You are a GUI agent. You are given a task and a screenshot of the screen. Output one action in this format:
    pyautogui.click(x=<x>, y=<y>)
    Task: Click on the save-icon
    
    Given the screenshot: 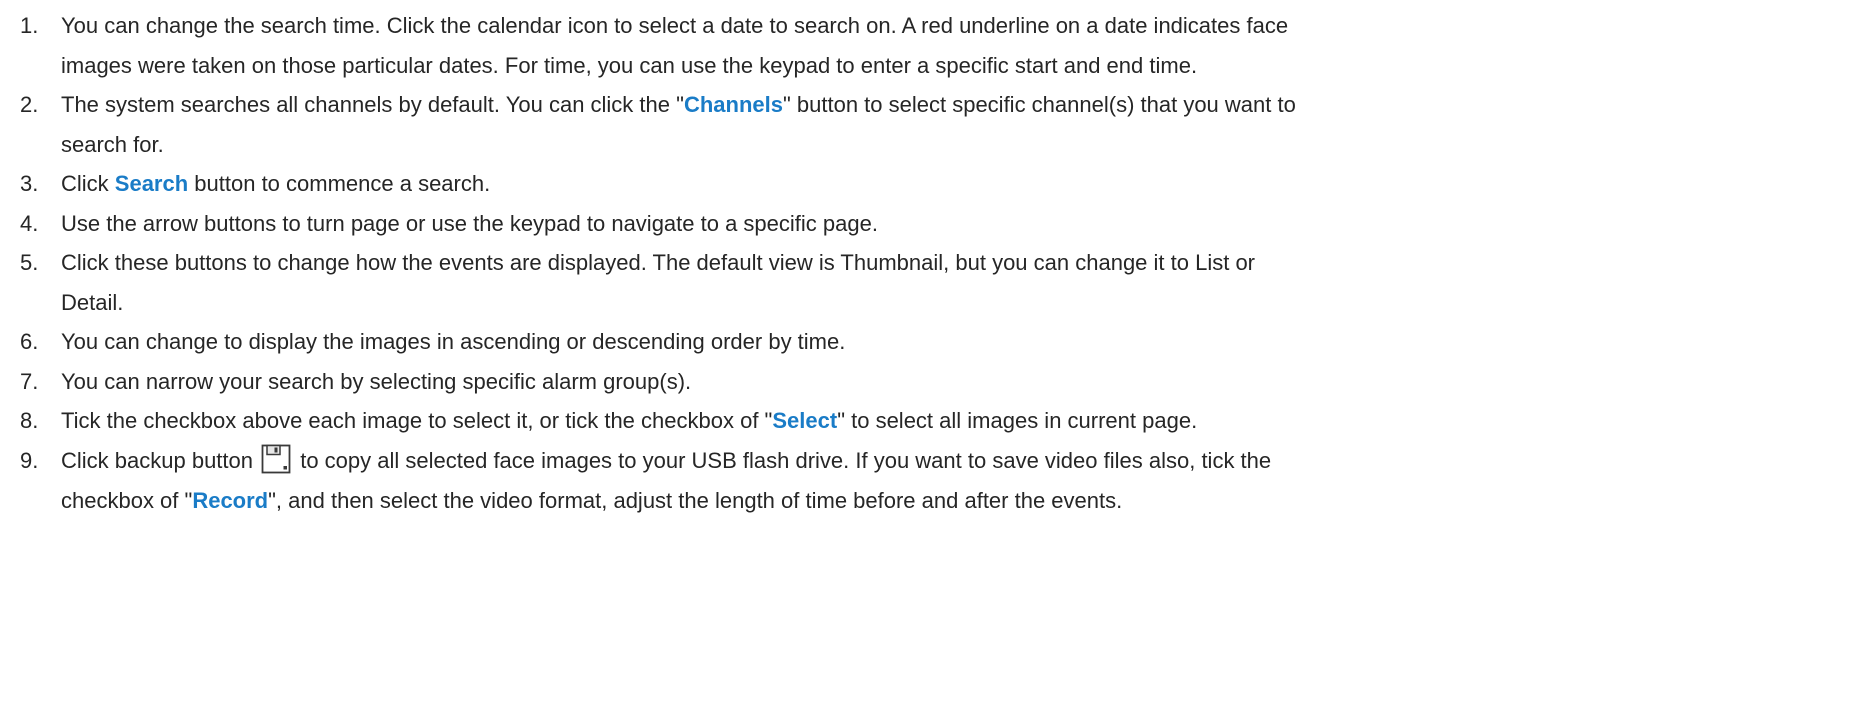 What is the action you would take?
    pyautogui.click(x=276, y=459)
    